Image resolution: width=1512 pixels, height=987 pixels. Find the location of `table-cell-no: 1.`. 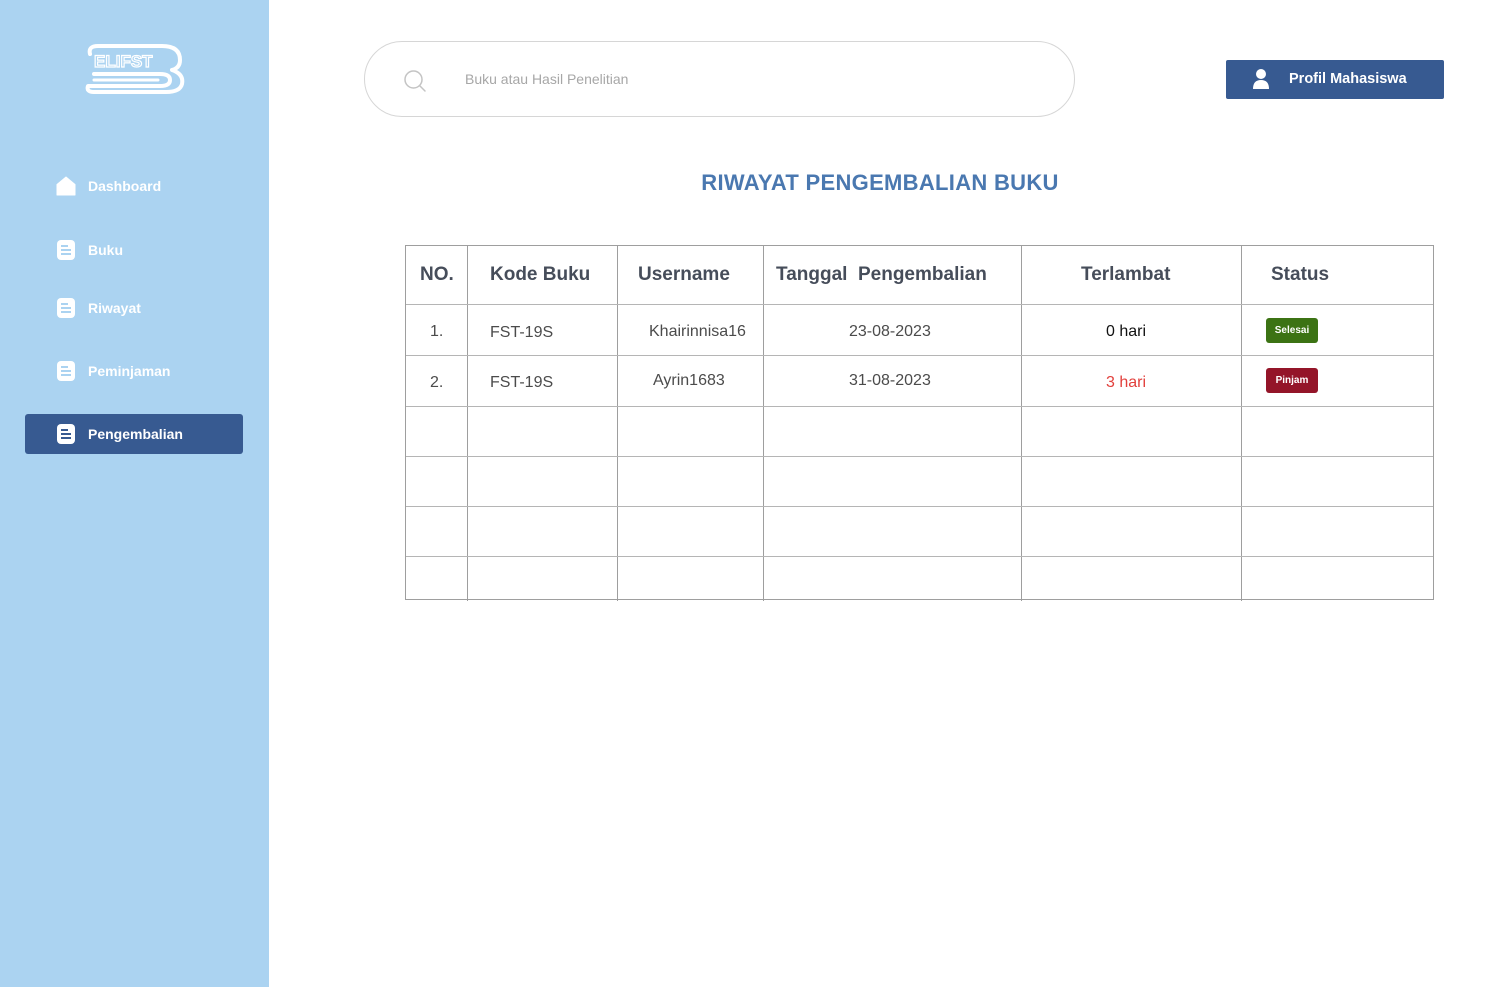

table-cell-no: 1. is located at coordinates (437, 331).